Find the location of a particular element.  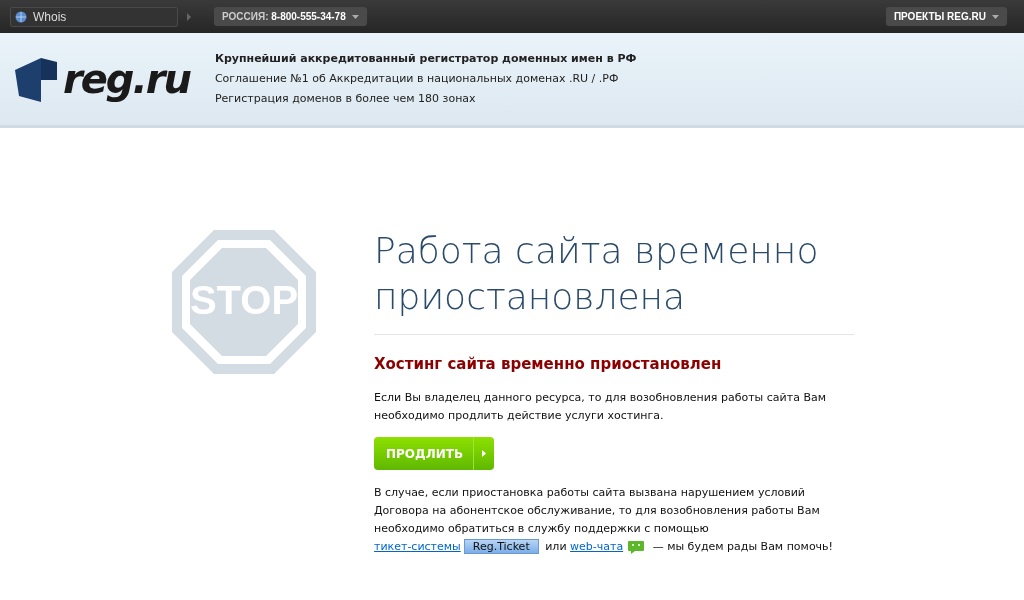

globe-icon is located at coordinates (21, 16).